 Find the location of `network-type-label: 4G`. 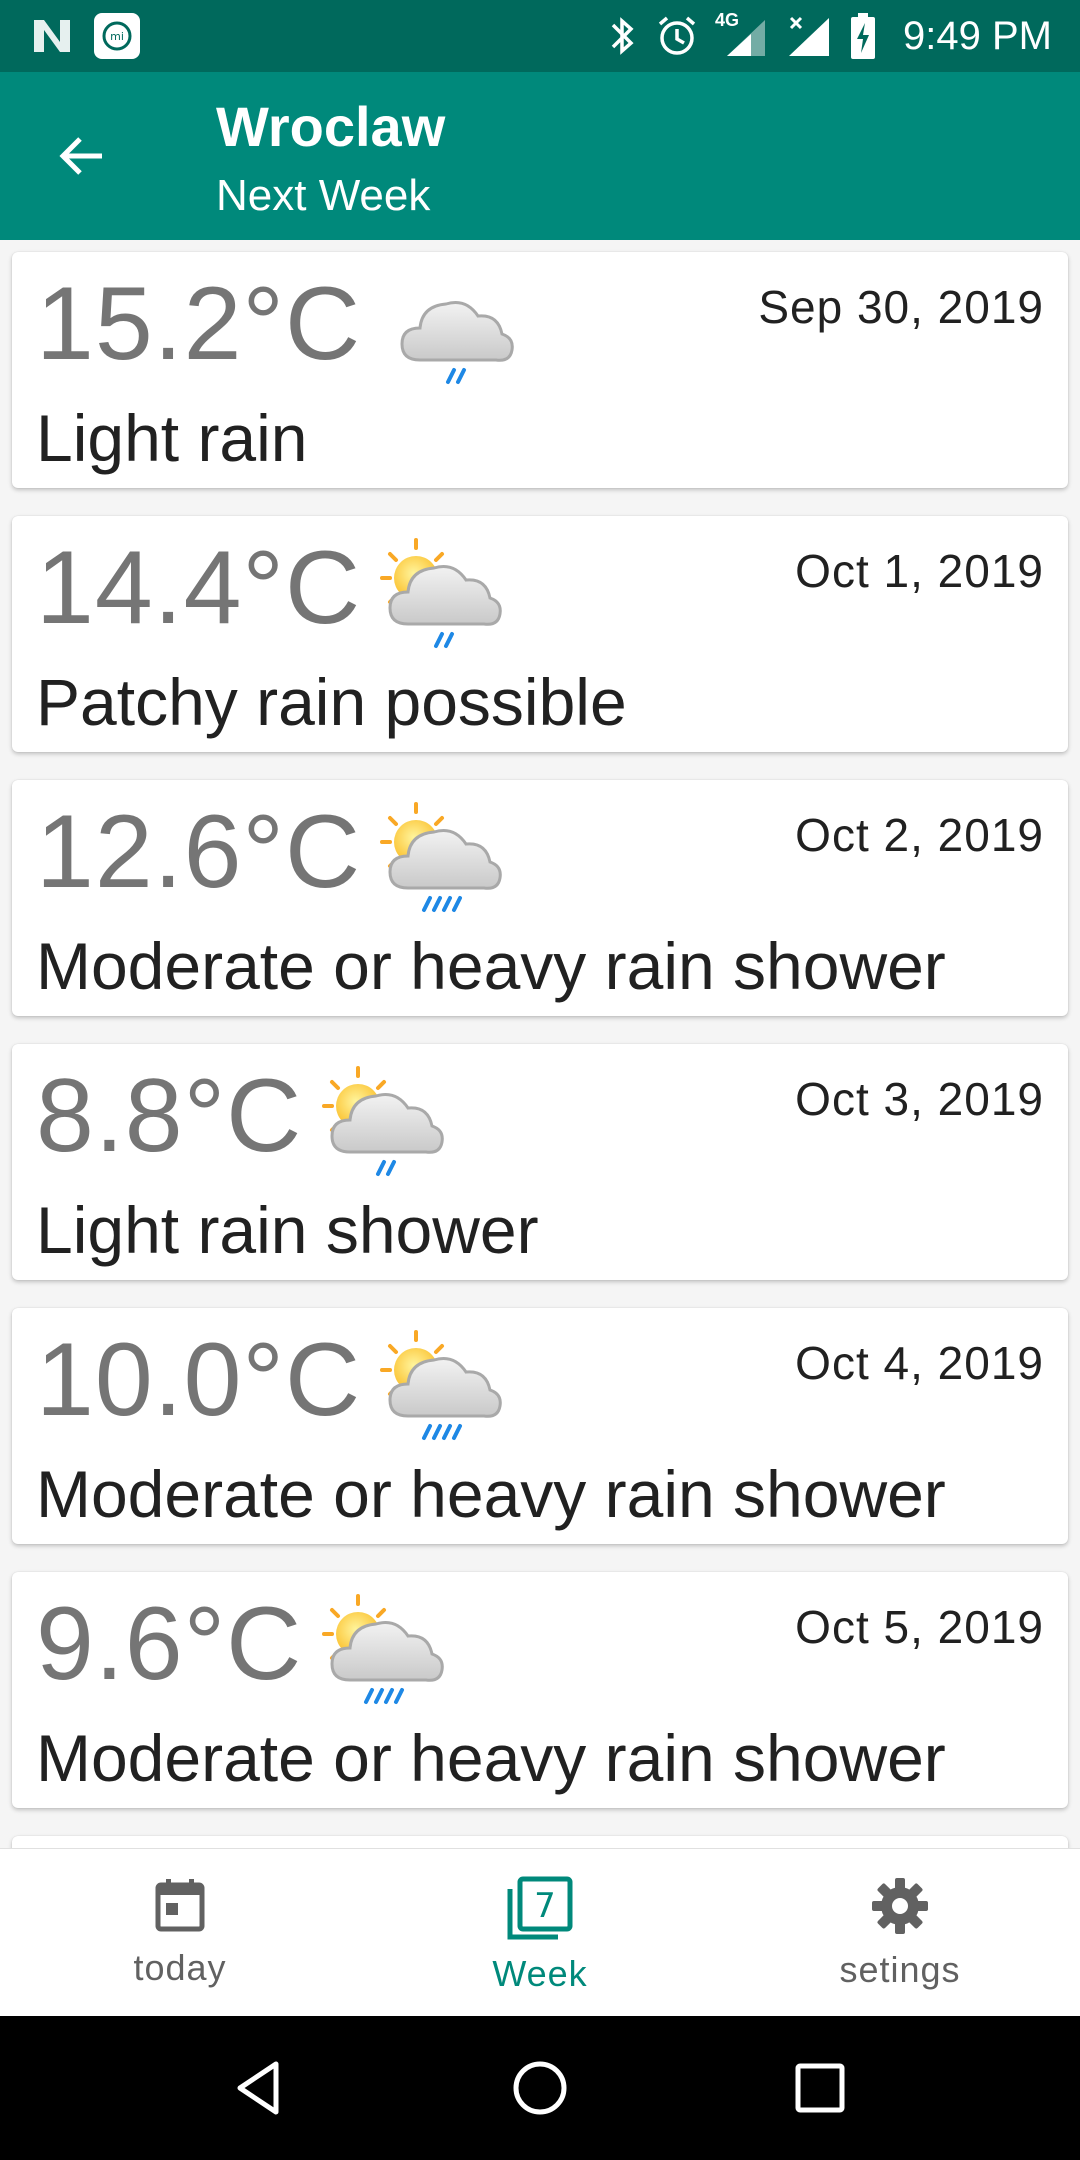

network-type-label: 4G is located at coordinates (727, 20).